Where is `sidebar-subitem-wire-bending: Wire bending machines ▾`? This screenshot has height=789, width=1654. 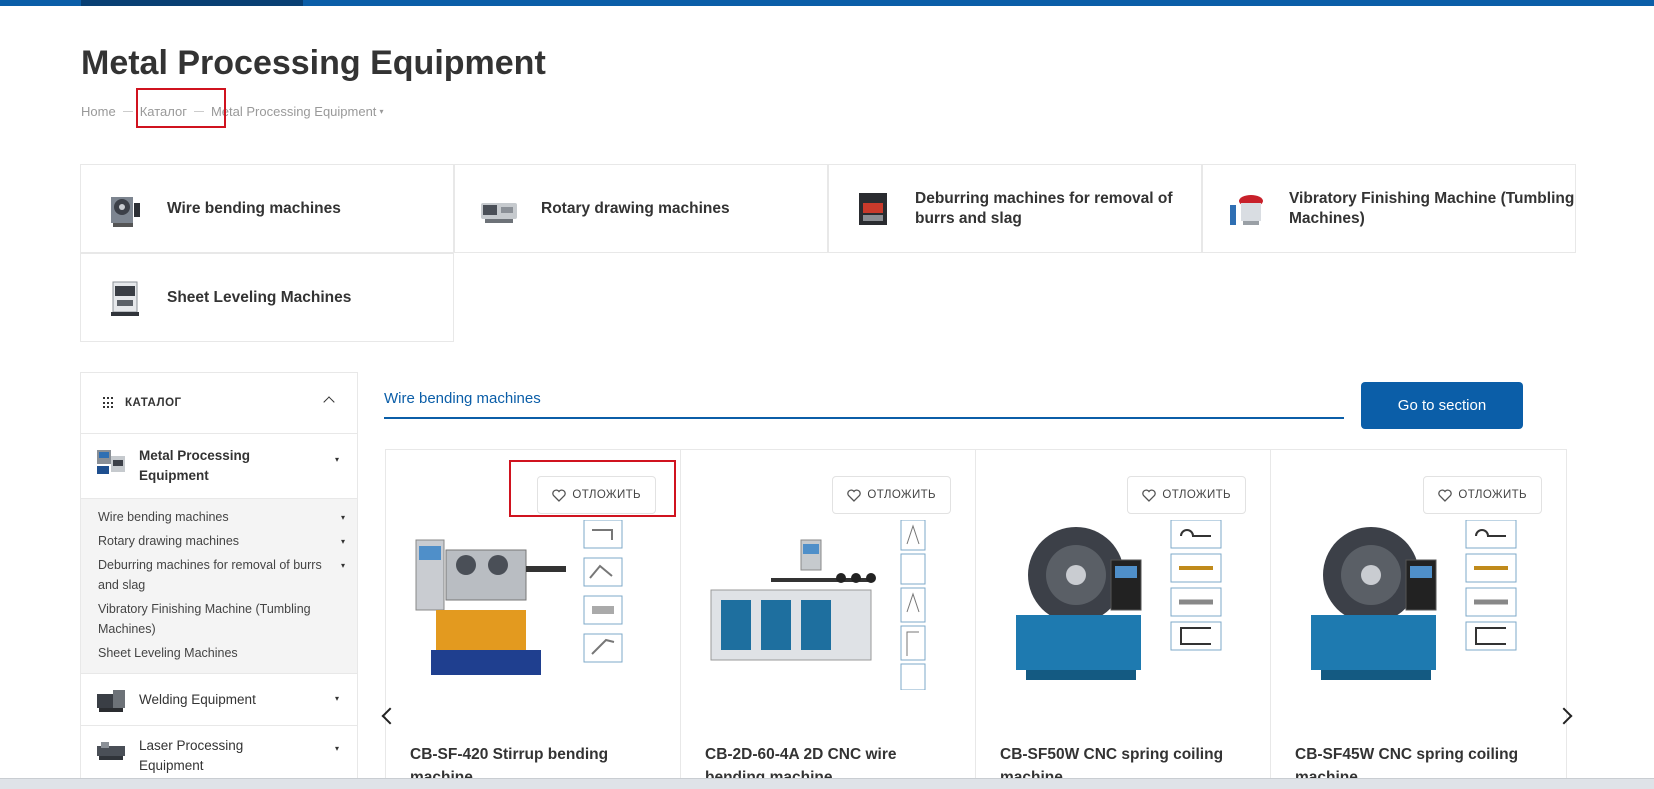 sidebar-subitem-wire-bending: Wire bending machines ▾ is located at coordinates (221, 517).